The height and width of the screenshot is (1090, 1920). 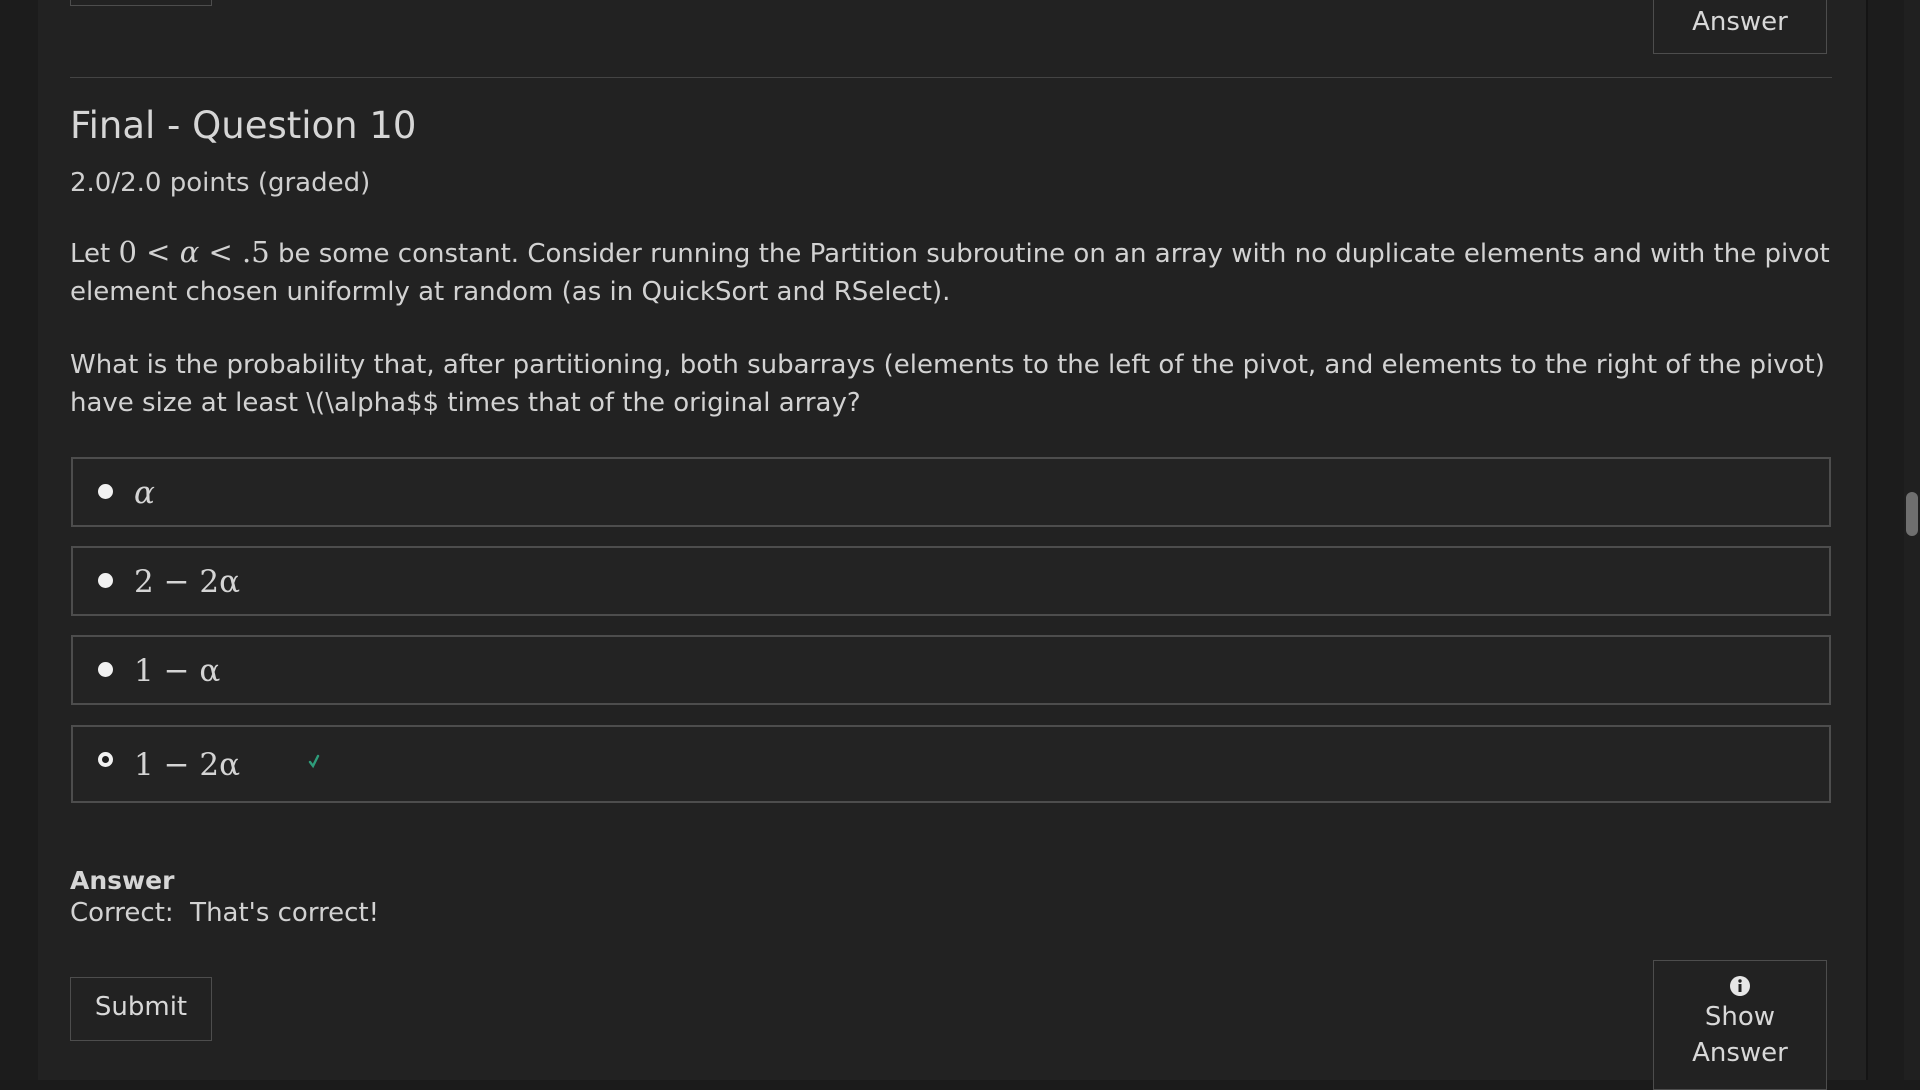 What do you see at coordinates (1740, 27) in the screenshot?
I see `previous-answer-button: Answer` at bounding box center [1740, 27].